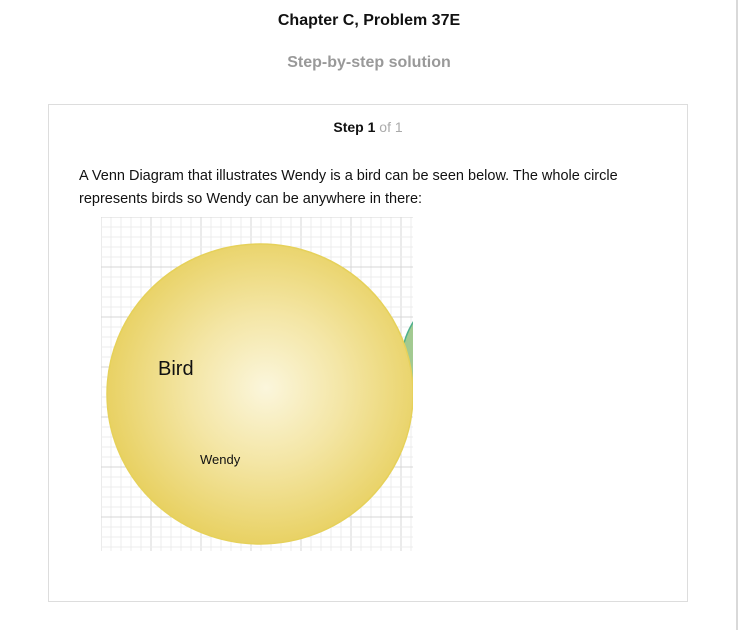 This screenshot has height=630, width=738. I want to click on bird-set-label: Bird, so click(176, 369).